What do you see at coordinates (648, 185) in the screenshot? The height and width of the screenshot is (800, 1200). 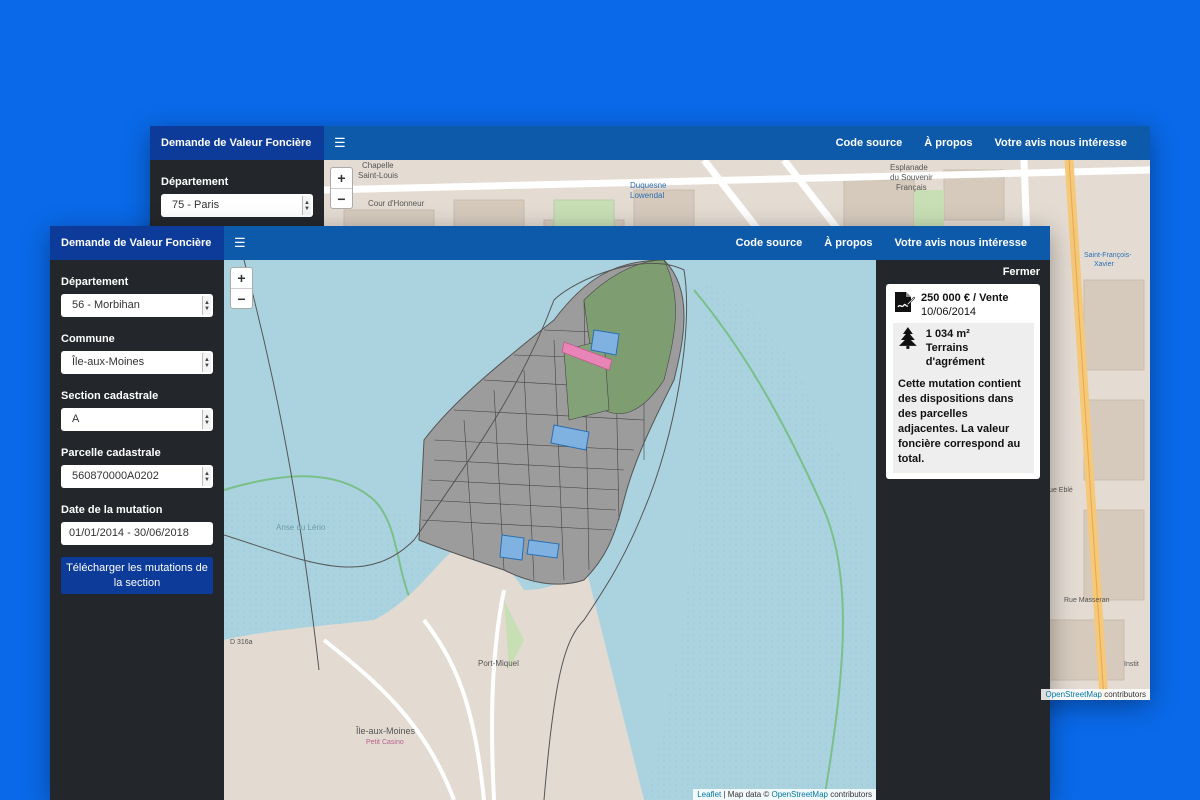 I see `map-label-duquesne: Duquesne` at bounding box center [648, 185].